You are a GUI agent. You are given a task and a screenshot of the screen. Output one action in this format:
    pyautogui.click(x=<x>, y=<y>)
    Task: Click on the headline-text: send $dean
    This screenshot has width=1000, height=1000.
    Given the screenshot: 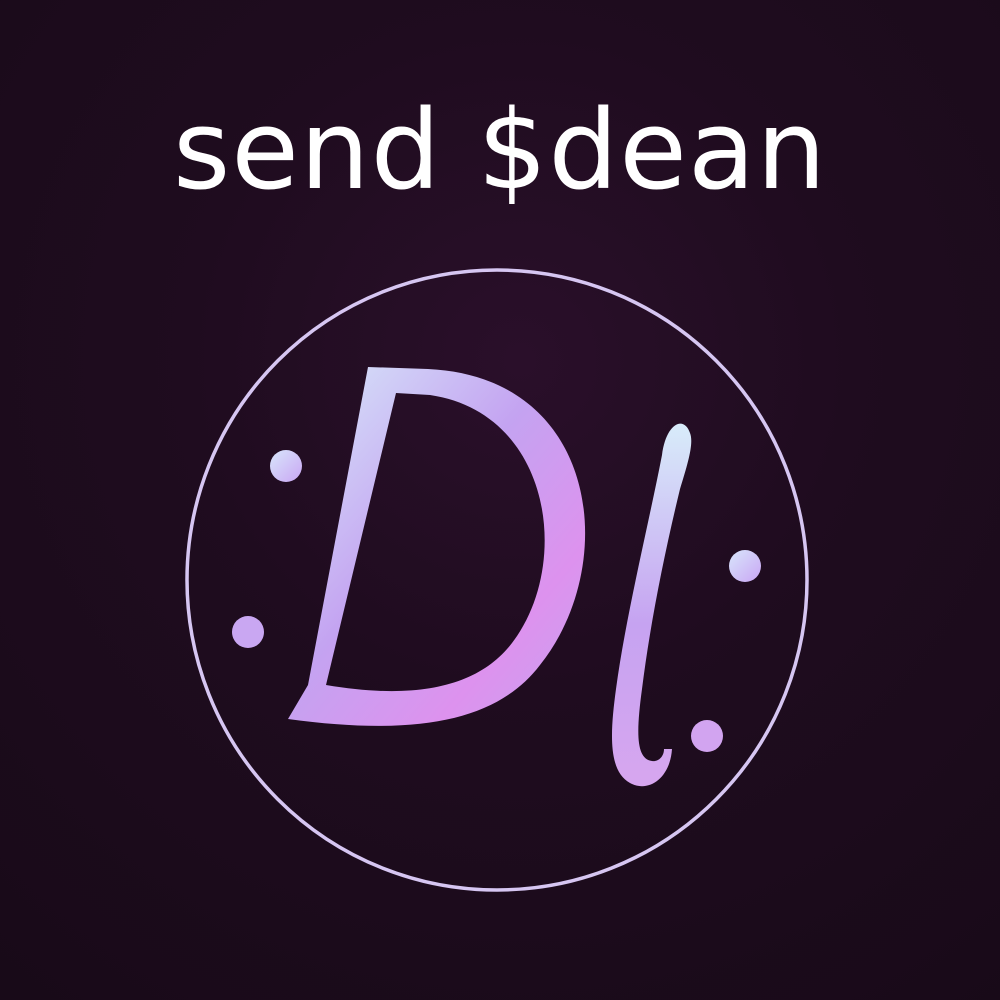 What is the action you would take?
    pyautogui.click(x=500, y=150)
    